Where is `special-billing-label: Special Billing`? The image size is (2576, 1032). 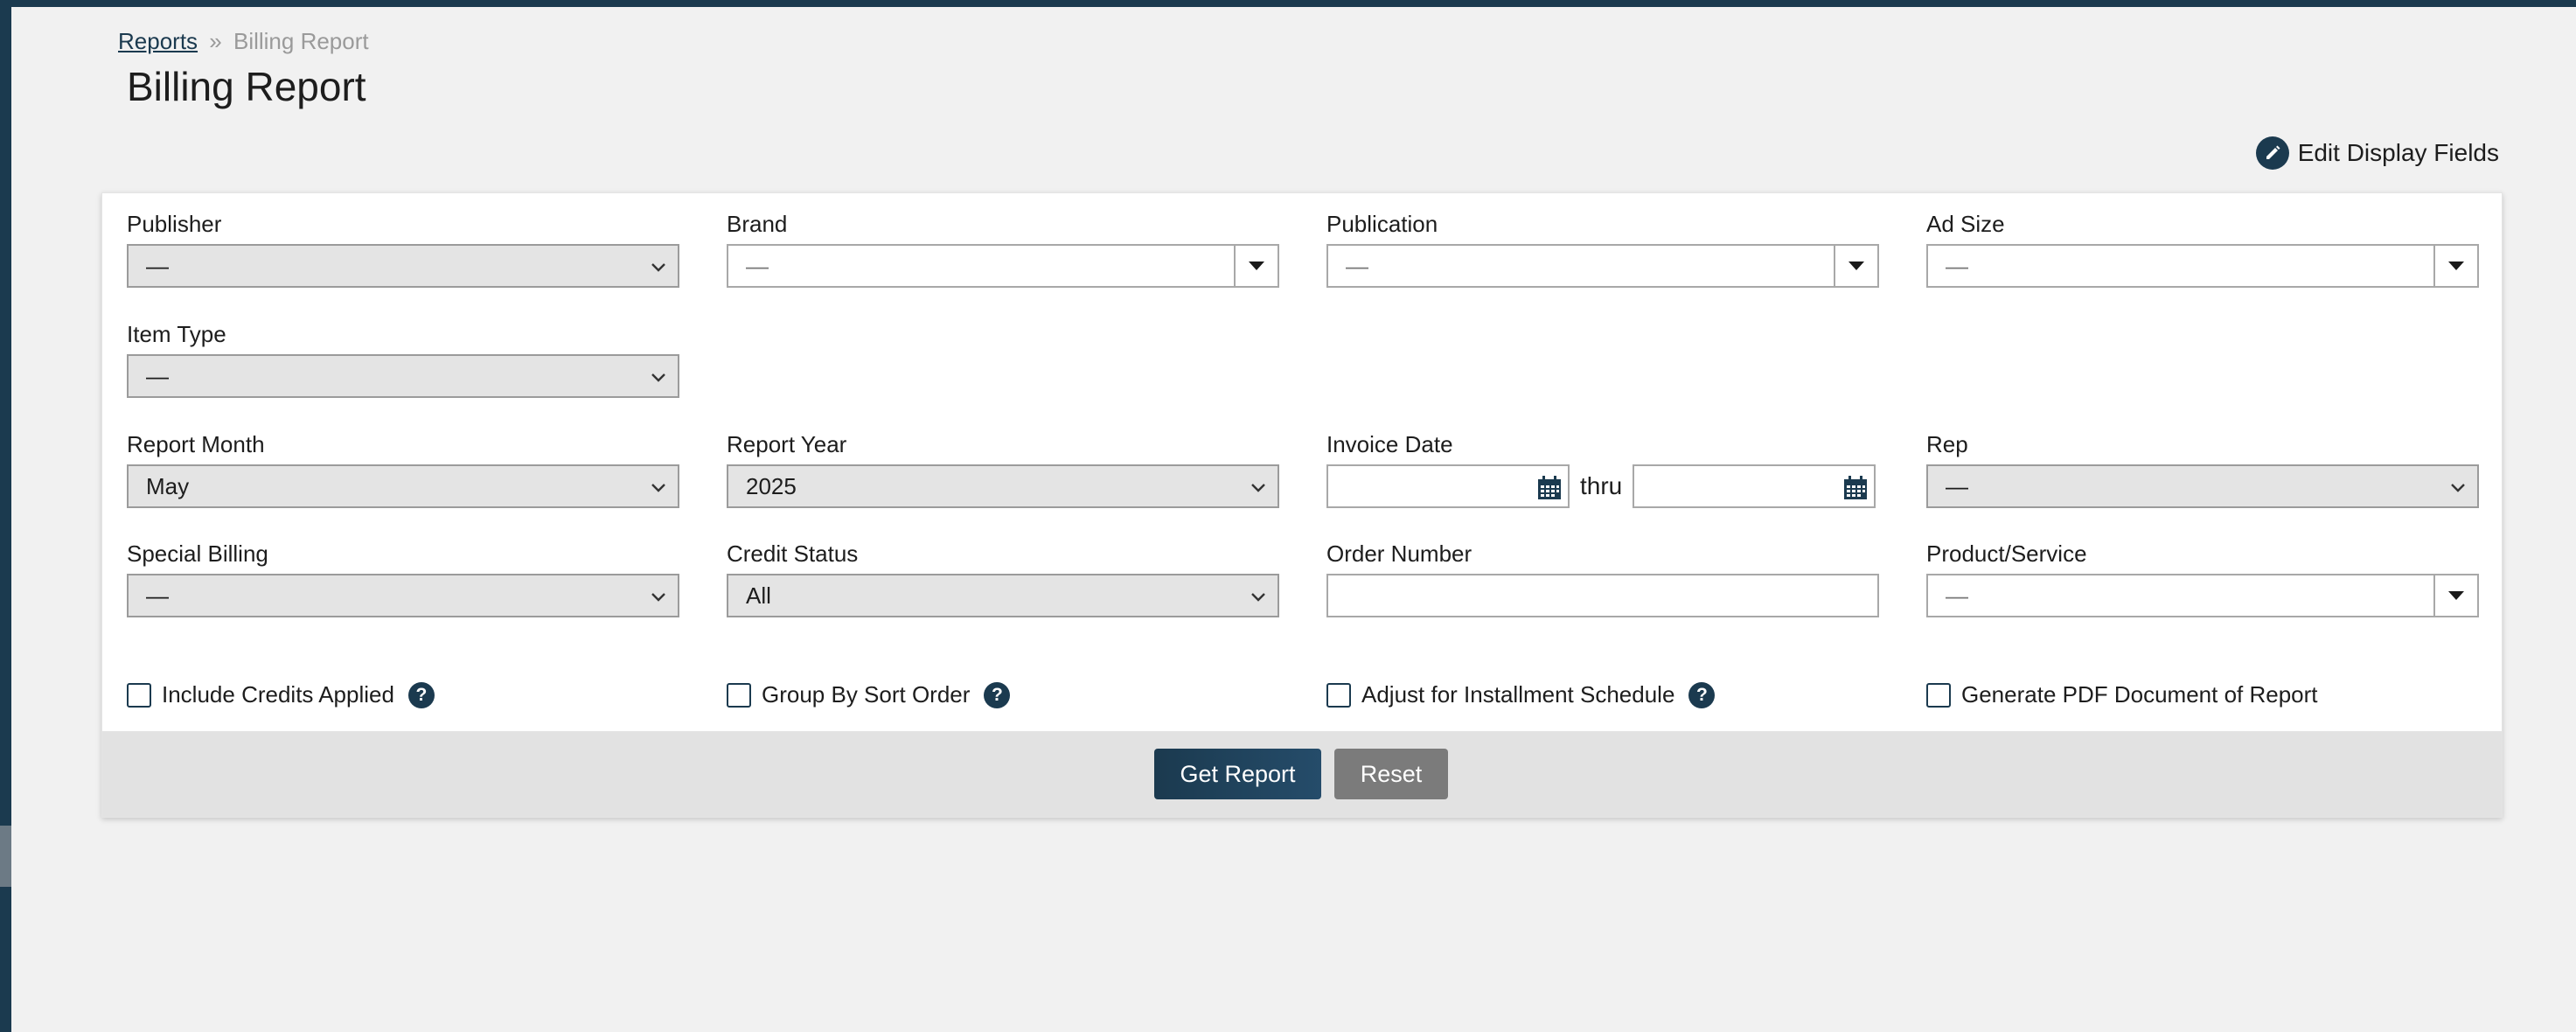 special-billing-label: Special Billing is located at coordinates (197, 553).